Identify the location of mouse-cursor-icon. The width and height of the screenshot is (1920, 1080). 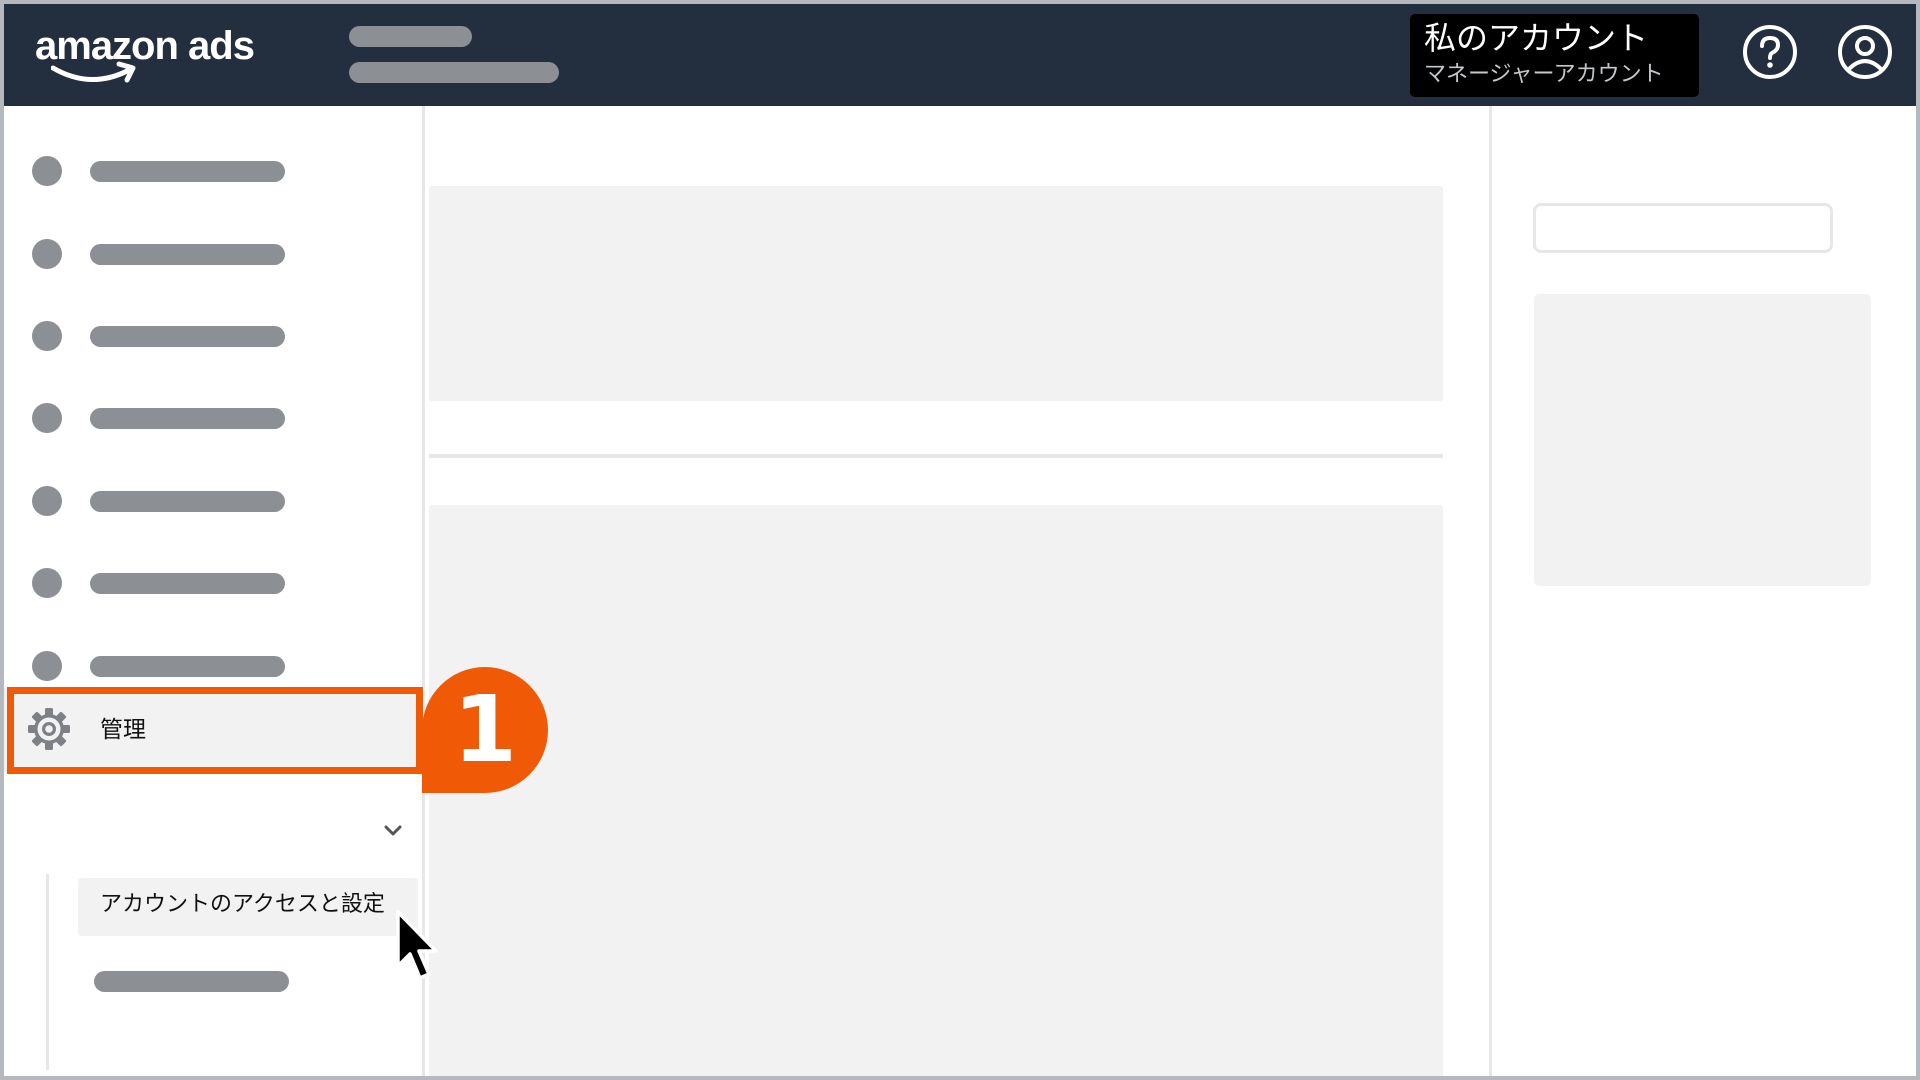
(417, 945).